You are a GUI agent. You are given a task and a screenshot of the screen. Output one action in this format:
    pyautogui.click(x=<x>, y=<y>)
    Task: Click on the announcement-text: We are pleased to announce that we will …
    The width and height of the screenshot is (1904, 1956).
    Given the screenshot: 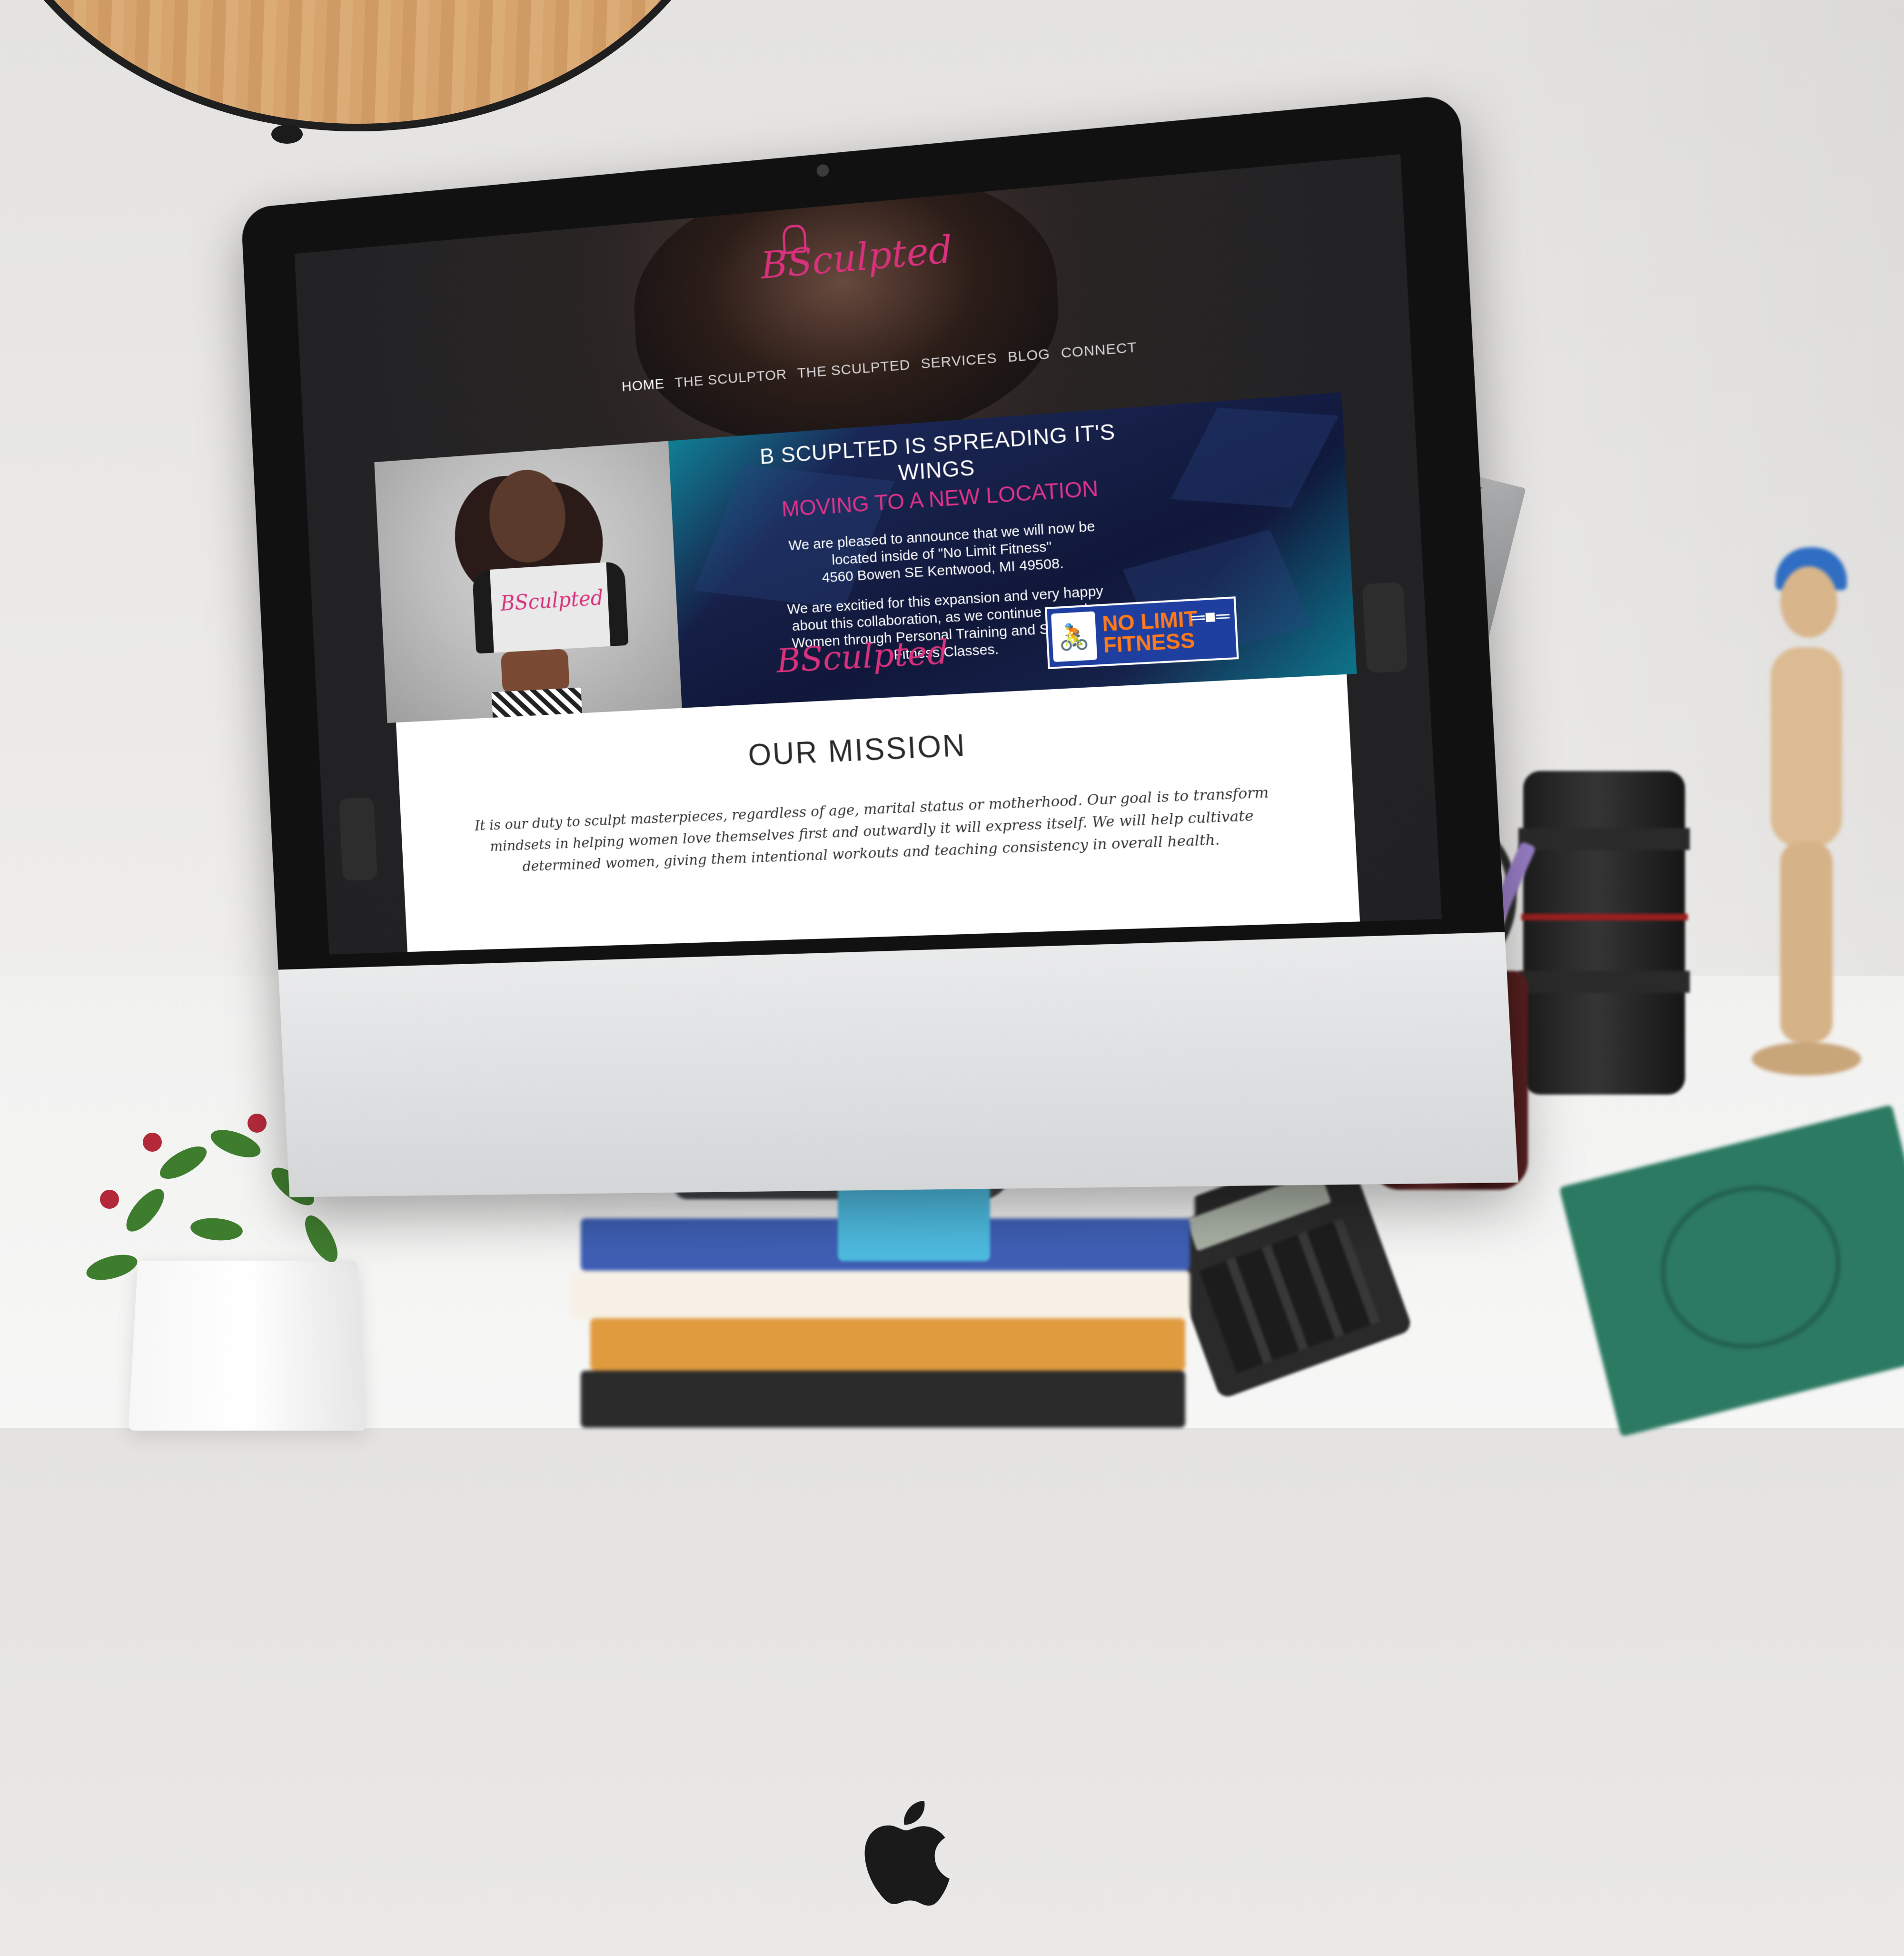 What is the action you would take?
    pyautogui.click(x=944, y=553)
    